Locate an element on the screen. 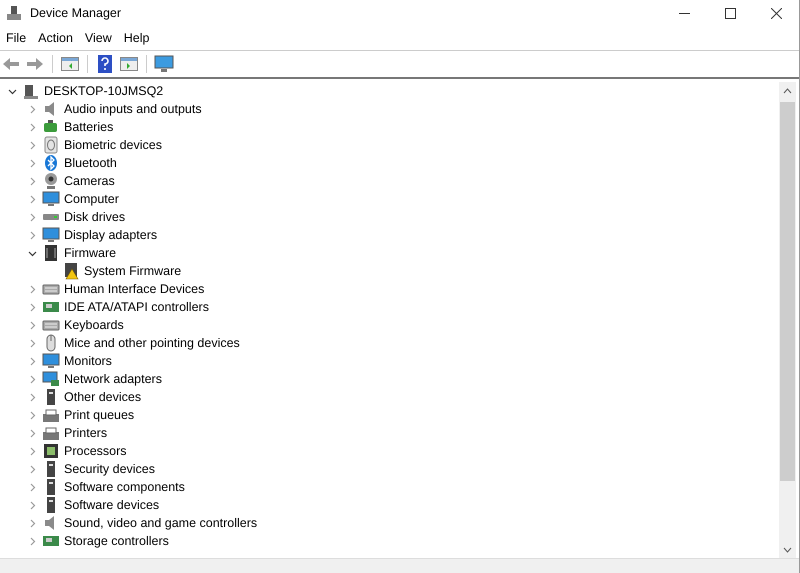 The image size is (800, 573). tree-item-label: Human Interface Devices is located at coordinates (134, 289).